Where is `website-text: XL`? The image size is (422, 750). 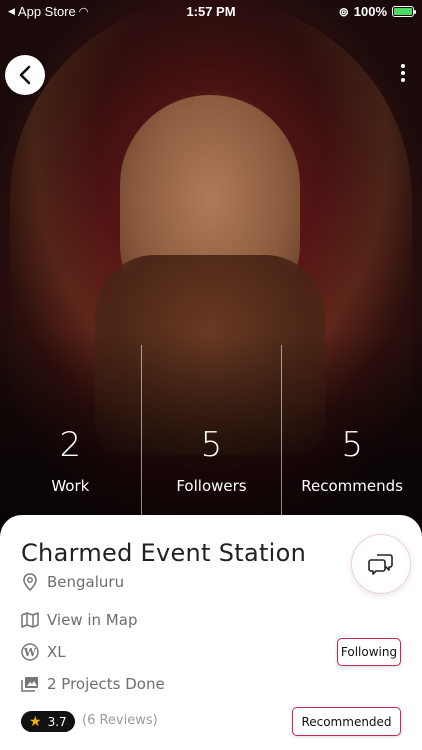
website-text: XL is located at coordinates (56, 652).